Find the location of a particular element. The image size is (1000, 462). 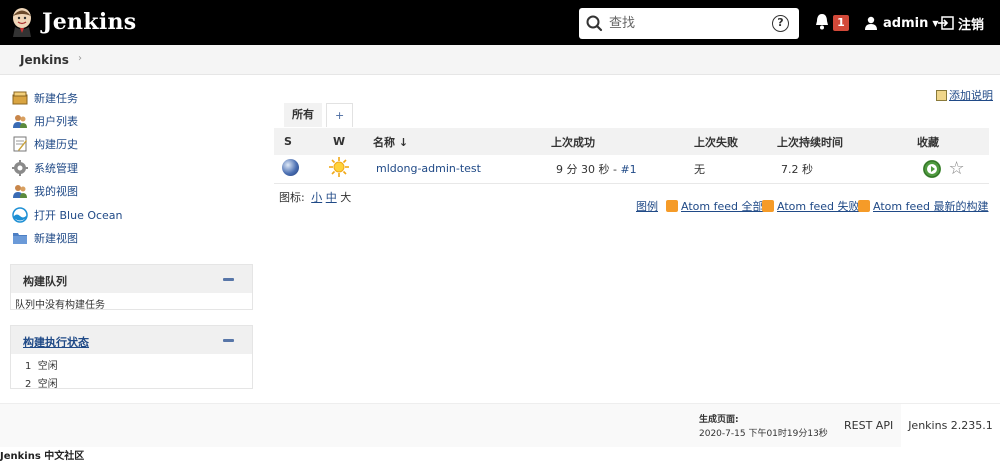

legend-link-wrap: 图例 is located at coordinates (647, 206).